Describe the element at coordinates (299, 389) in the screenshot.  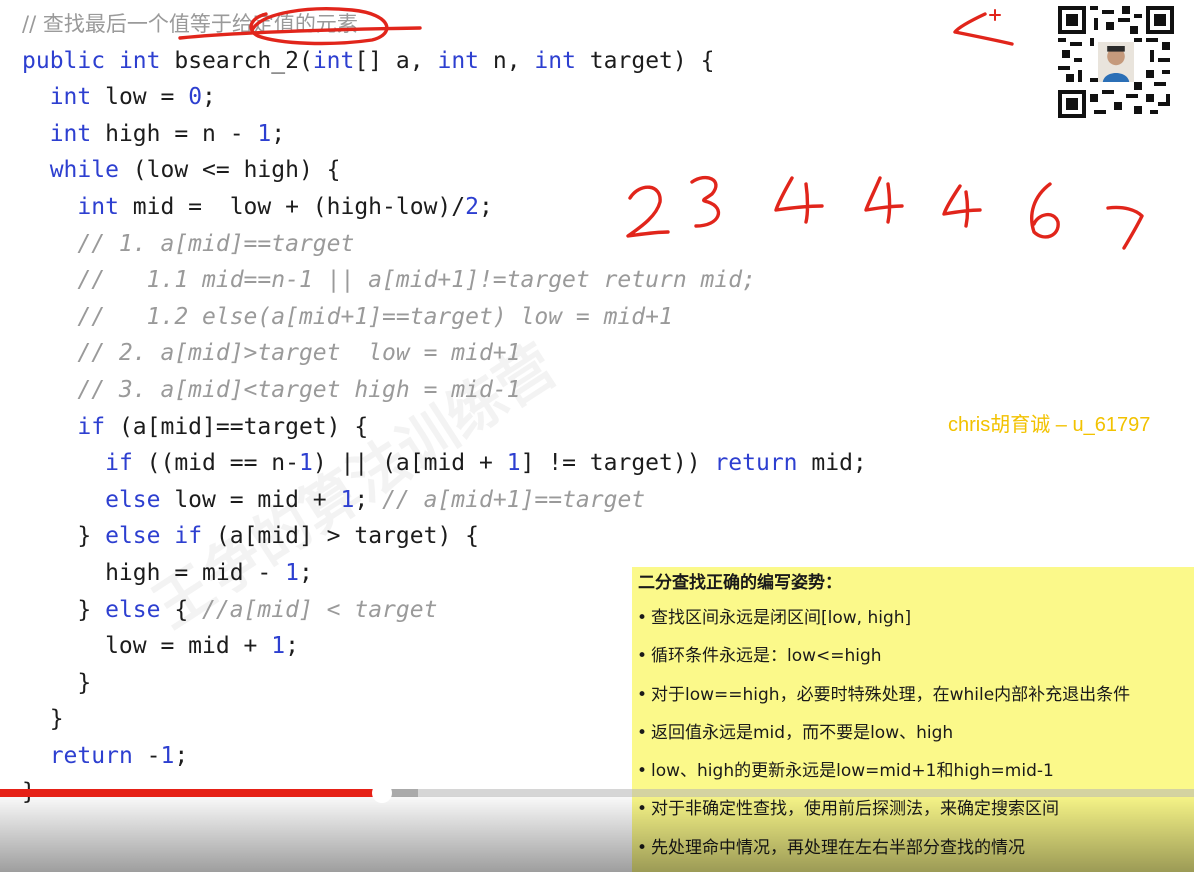
I see `code-comment: // 3. a[mid]<target high = mid-1` at that location.